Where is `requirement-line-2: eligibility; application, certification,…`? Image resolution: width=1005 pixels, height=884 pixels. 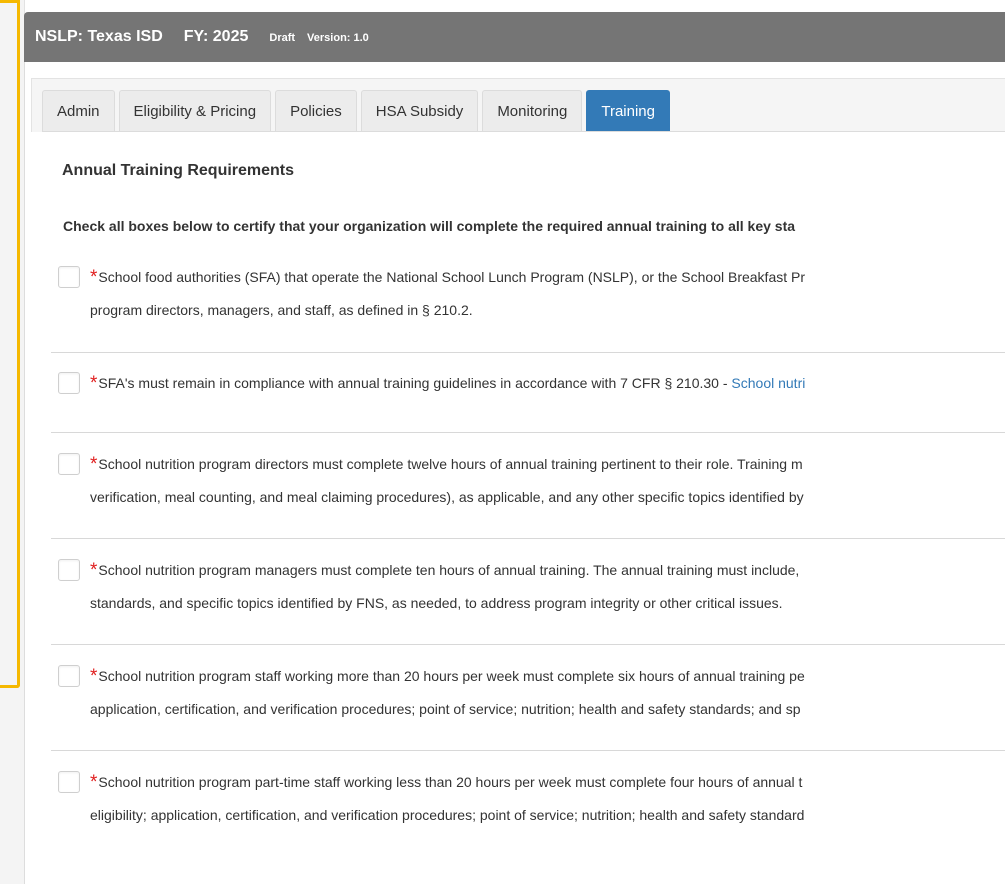 requirement-line-2: eligibility; application, certification,… is located at coordinates (447, 815).